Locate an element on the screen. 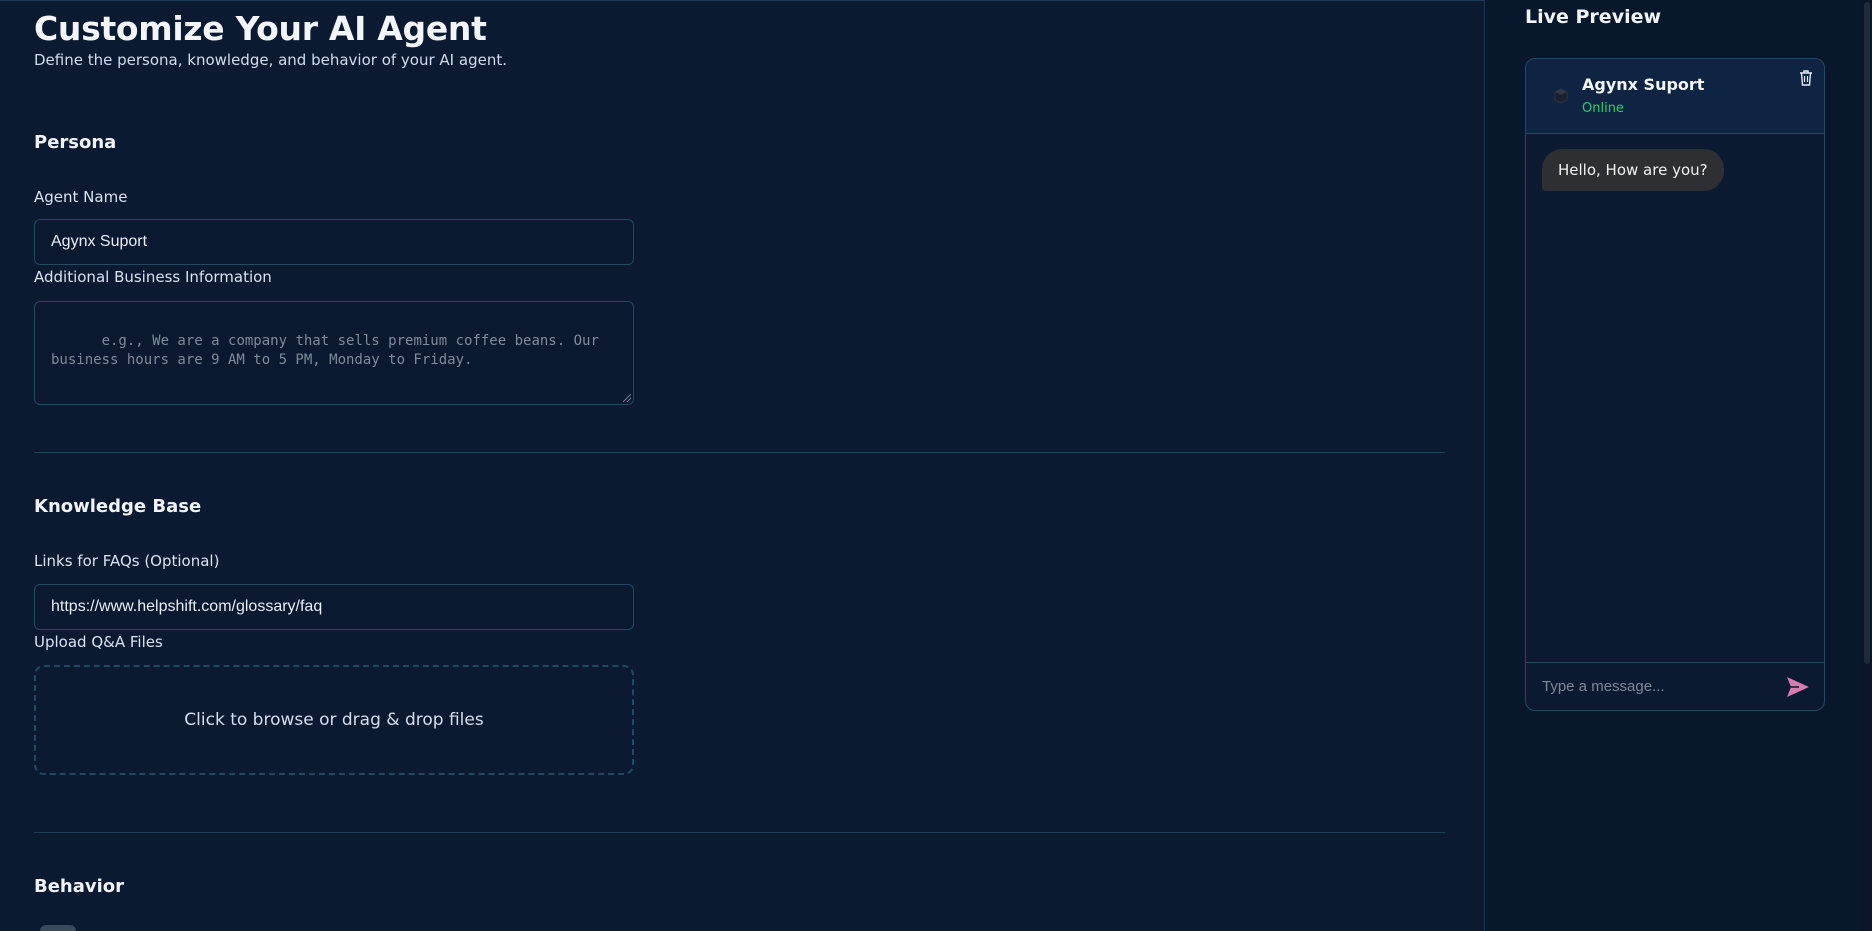  agent-name-input: Agynx Suport is located at coordinates (334, 242).